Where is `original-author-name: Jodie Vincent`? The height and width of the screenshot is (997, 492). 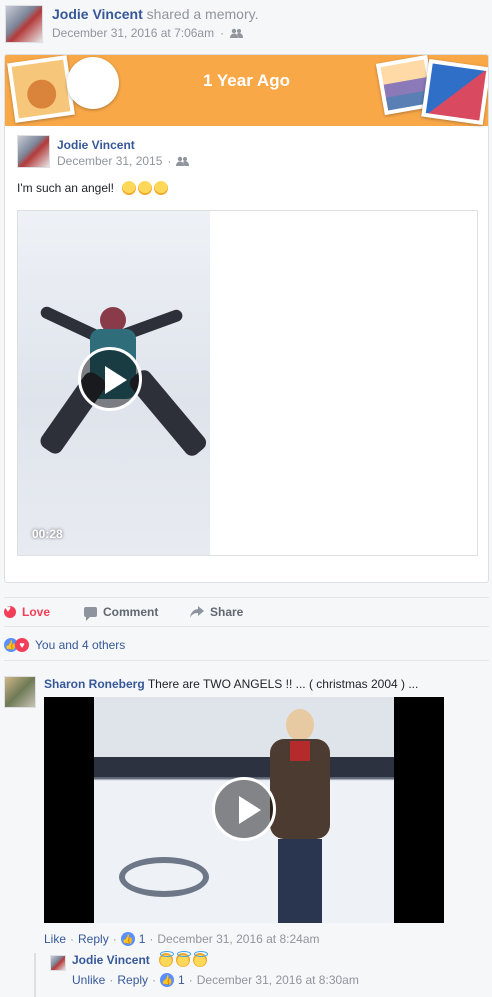
original-author-name: Jodie Vincent is located at coordinates (96, 145).